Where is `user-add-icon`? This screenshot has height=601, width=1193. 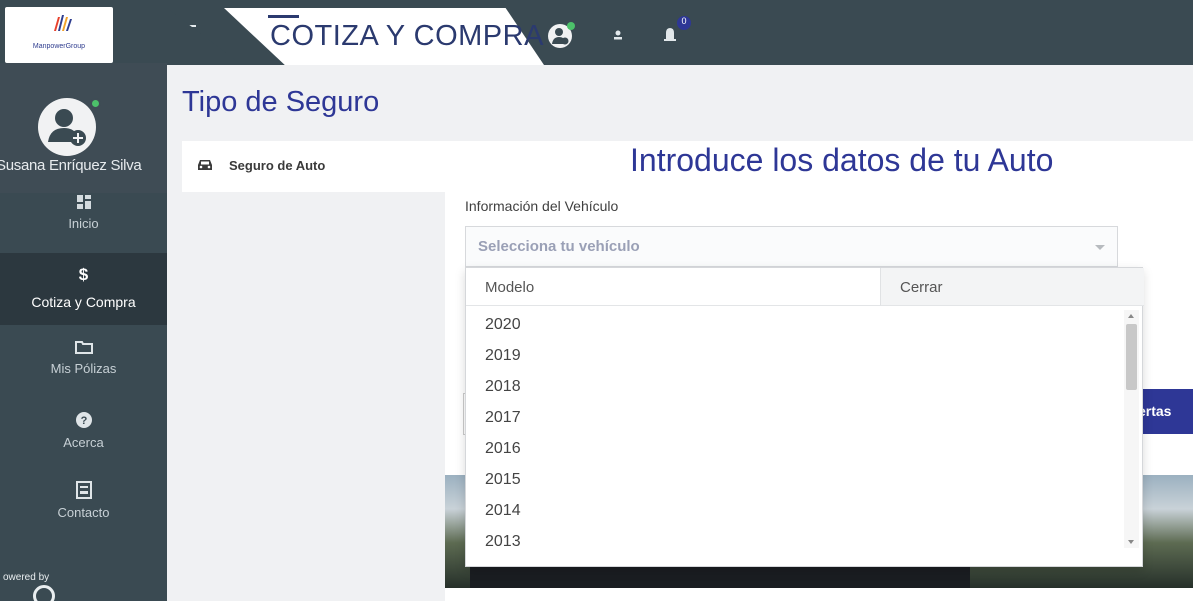
user-add-icon is located at coordinates (67, 127).